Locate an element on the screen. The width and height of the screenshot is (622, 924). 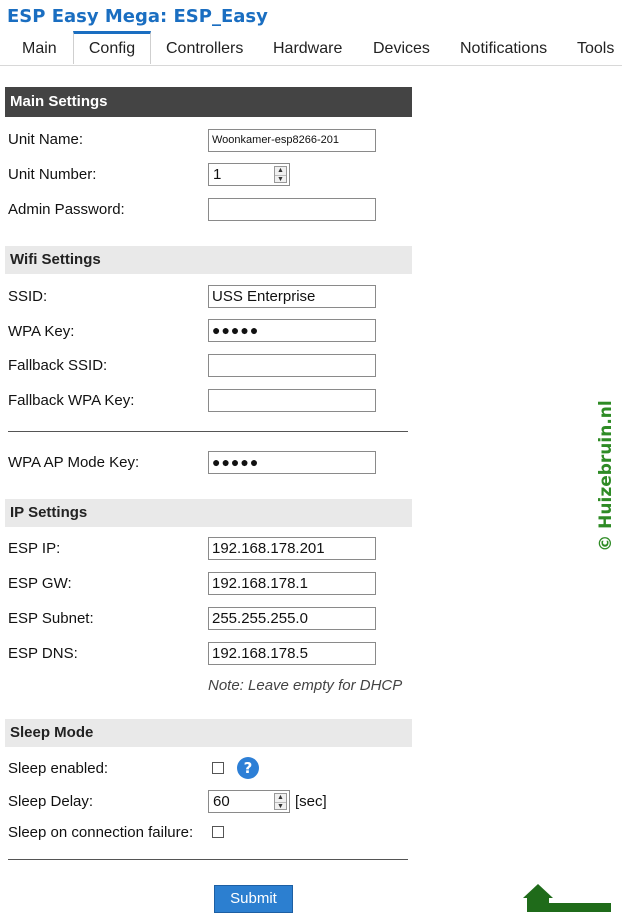
ap-mode-key-label: WPA AP Mode Key: is located at coordinates (74, 462).